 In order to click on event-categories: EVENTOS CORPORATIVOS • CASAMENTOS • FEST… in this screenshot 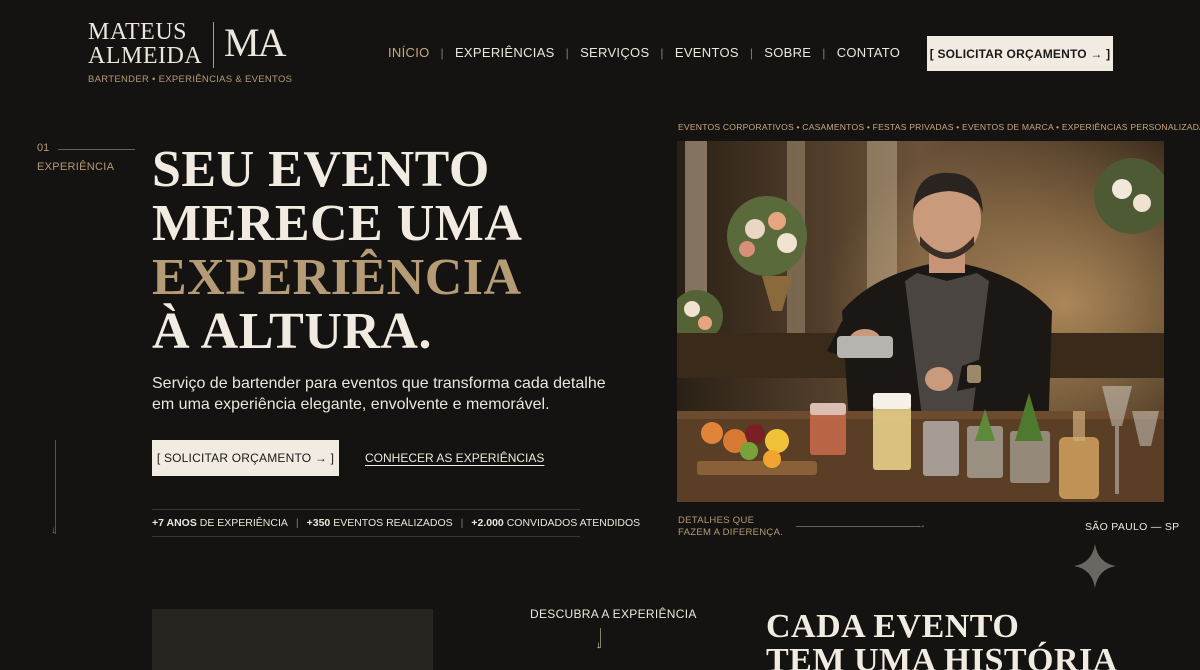, I will do `click(939, 127)`.